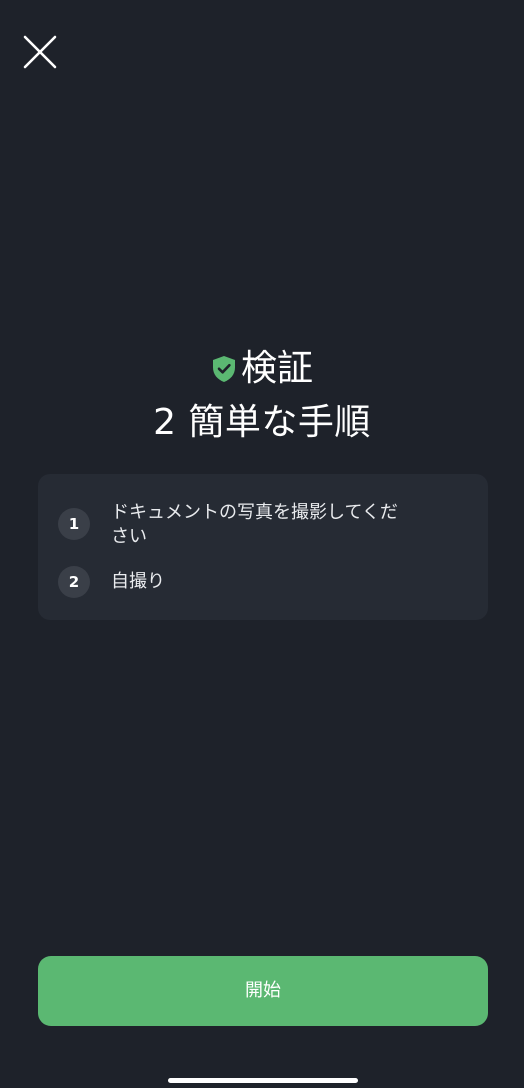 The image size is (524, 1088). What do you see at coordinates (254, 524) in the screenshot?
I see `step-label: ドキュメントの写真を撮影してください` at bounding box center [254, 524].